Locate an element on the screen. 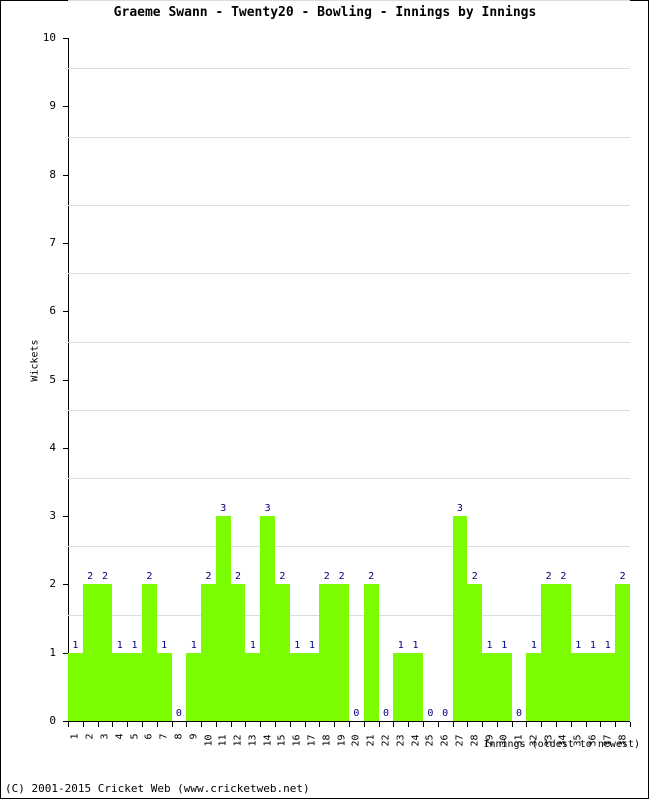 The width and height of the screenshot is (650, 800). x-tick-label: 34 is located at coordinates (563, 740).